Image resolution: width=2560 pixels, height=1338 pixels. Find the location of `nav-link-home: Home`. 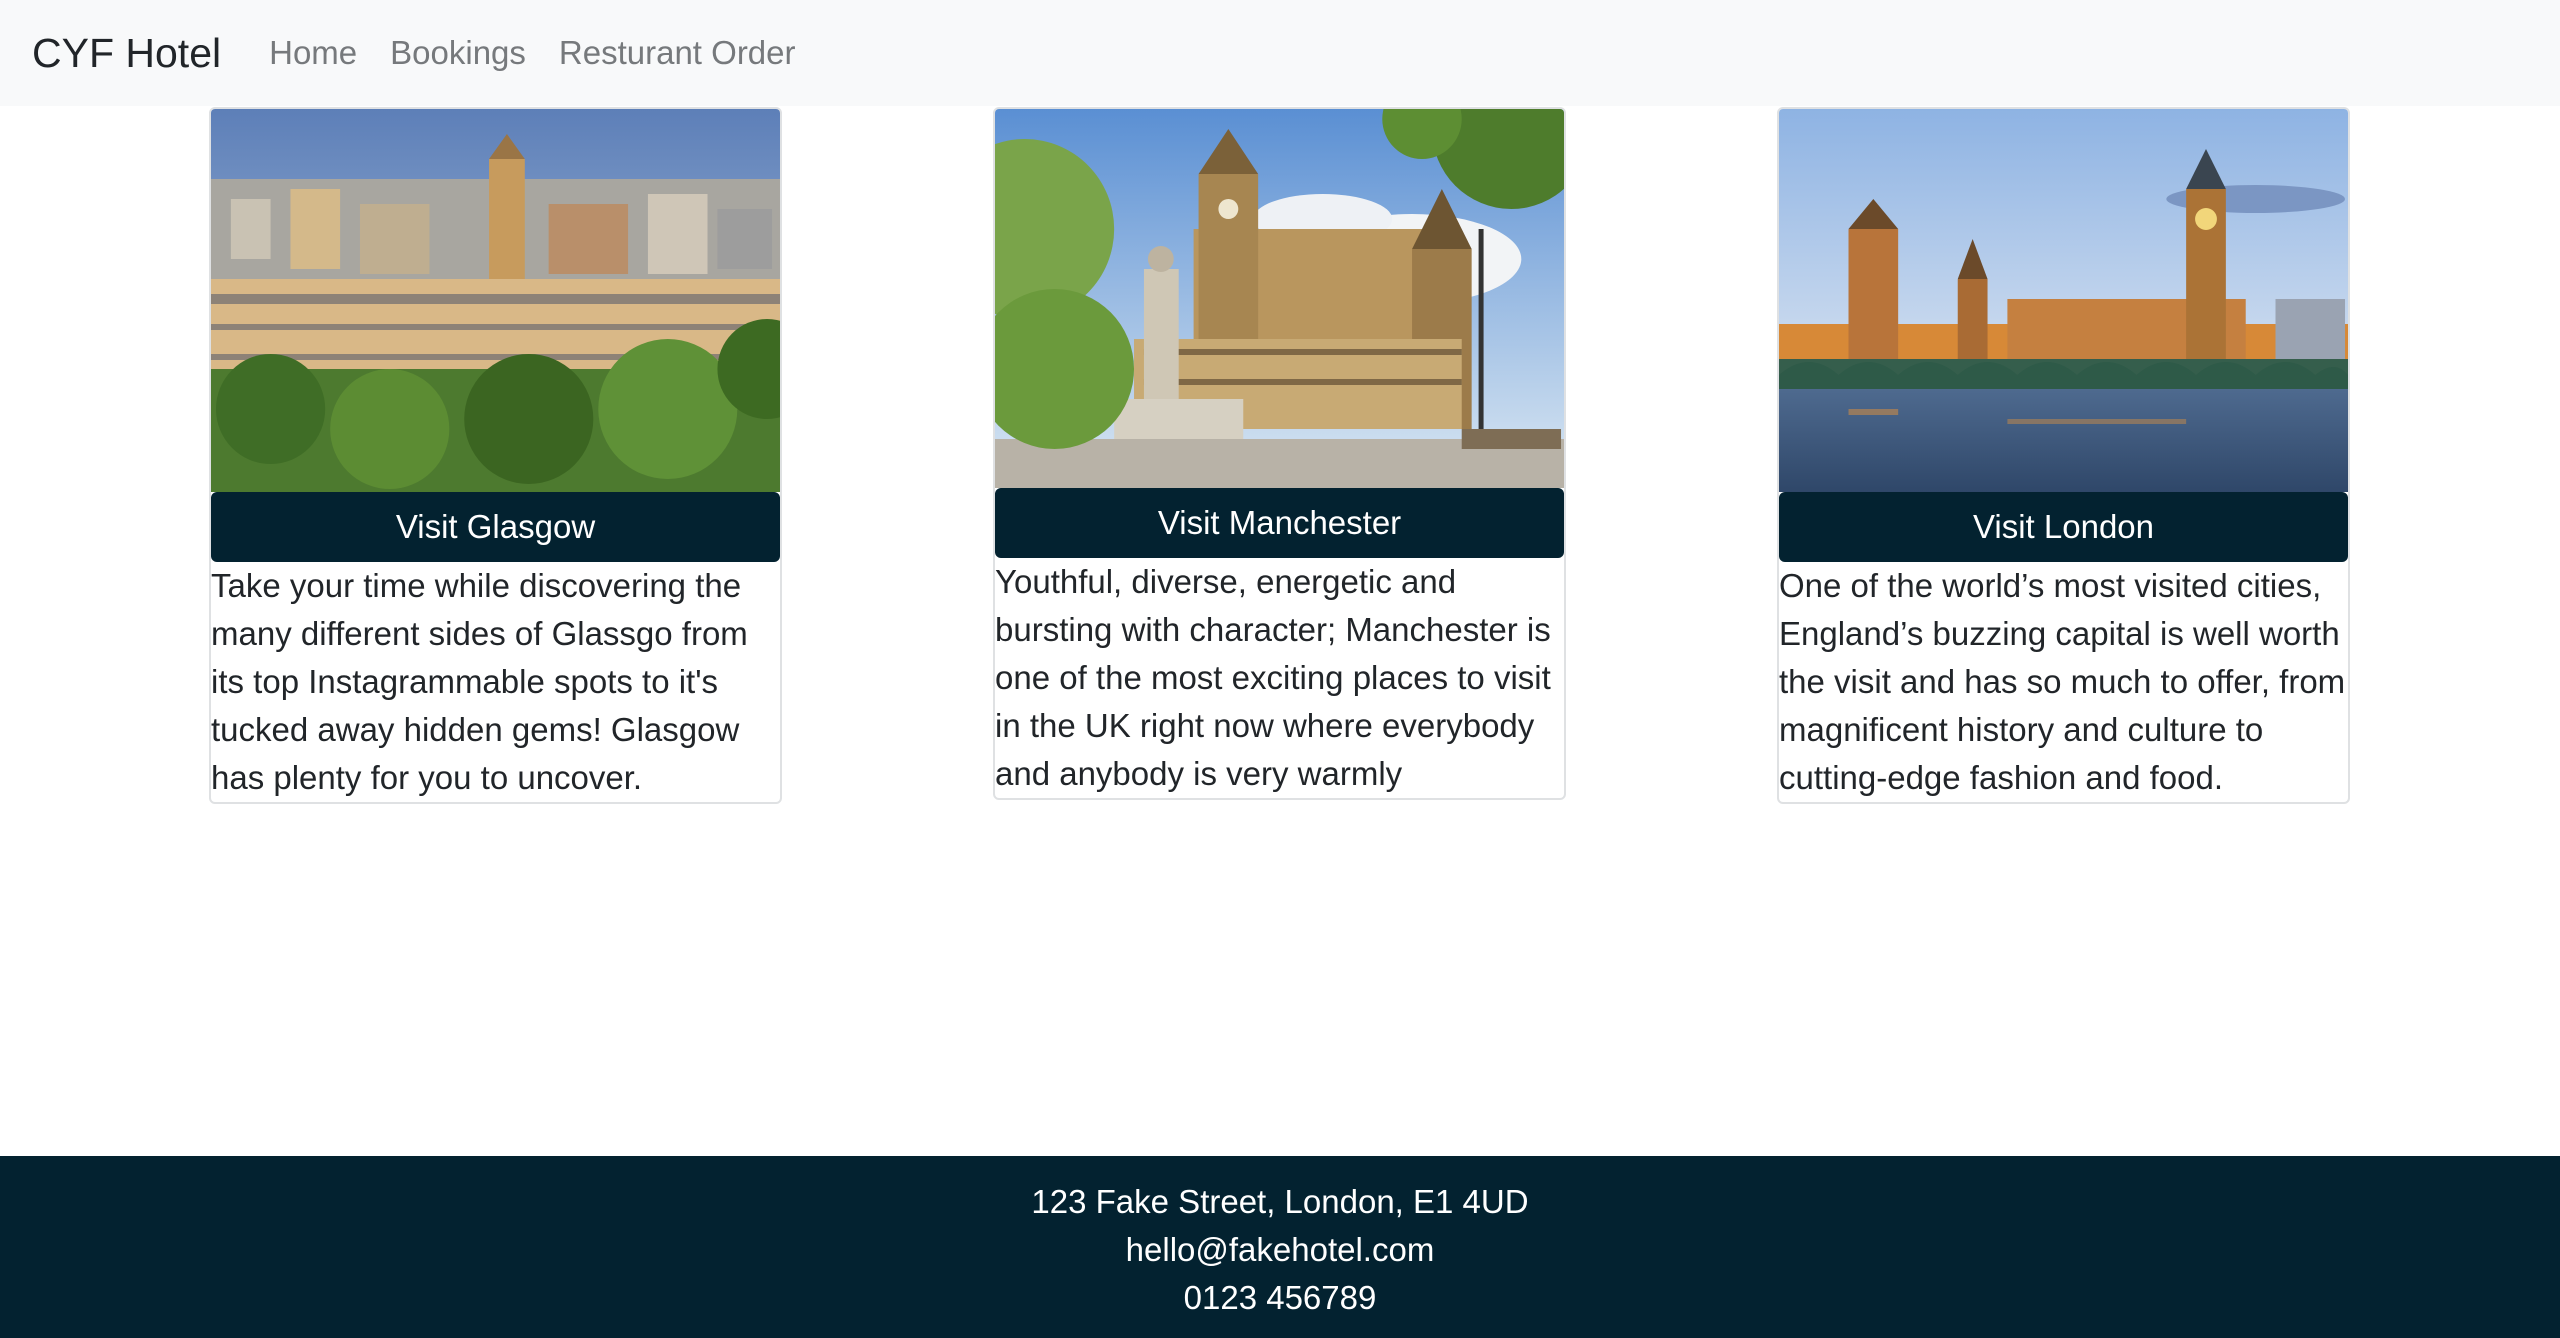

nav-link-home: Home is located at coordinates (313, 53).